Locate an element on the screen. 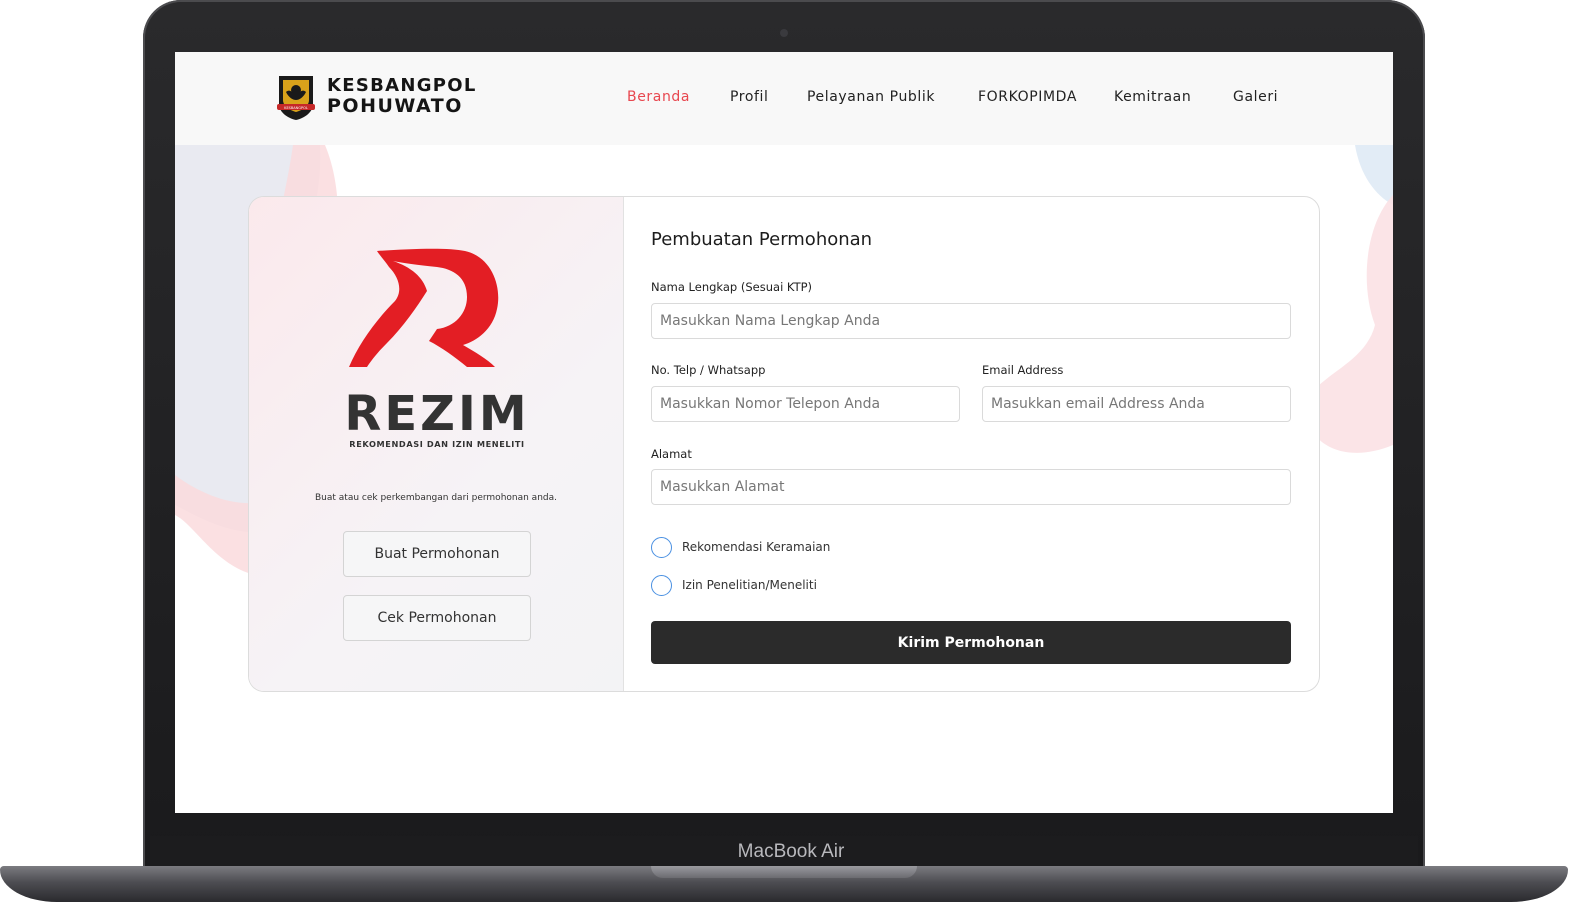 The height and width of the screenshot is (909, 1582). kirim-permohonan-button: Kirim Permohonan is located at coordinates (971, 642).